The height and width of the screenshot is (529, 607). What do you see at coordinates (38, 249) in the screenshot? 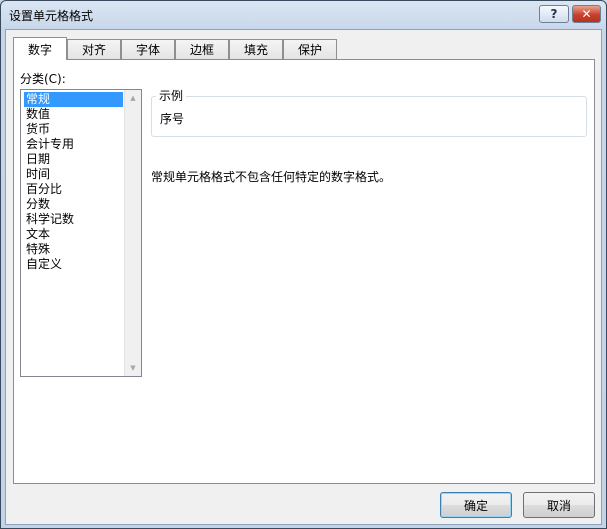
I see `category-item-special: 特殊` at bounding box center [38, 249].